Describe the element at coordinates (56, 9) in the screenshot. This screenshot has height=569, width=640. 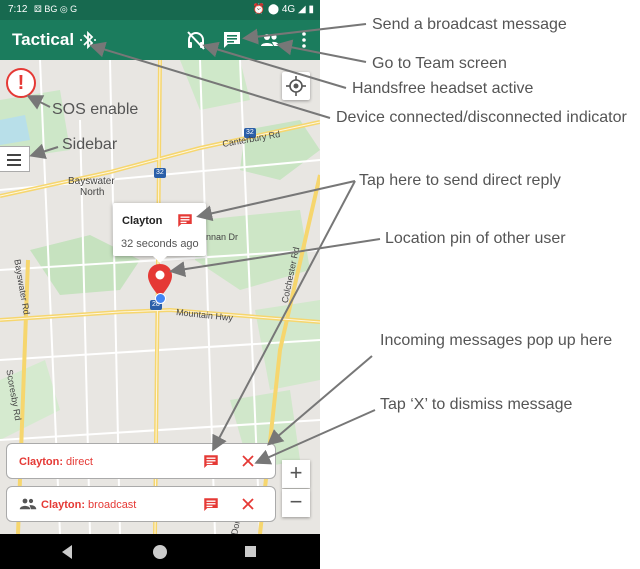
I see `status-icons-left: ⚄ BG ◎ G` at that location.